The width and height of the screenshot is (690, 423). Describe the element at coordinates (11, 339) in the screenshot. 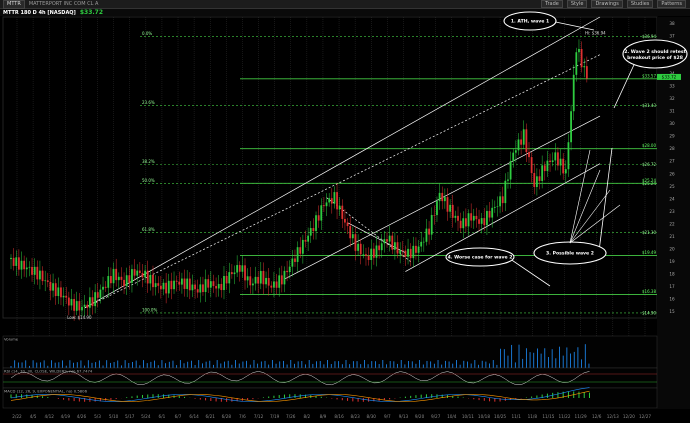

I see `panel-label: Volume` at that location.